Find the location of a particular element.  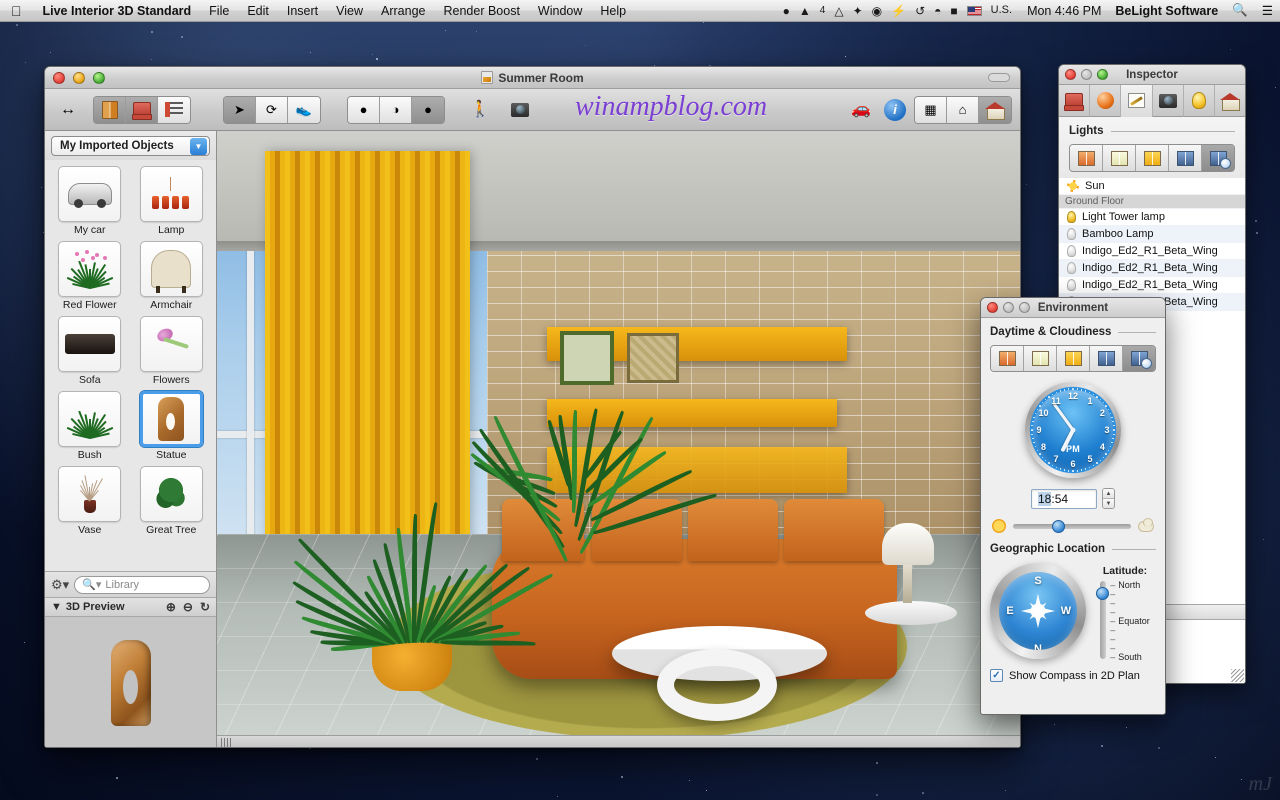

3d-preview-pane is located at coordinates (130, 682).